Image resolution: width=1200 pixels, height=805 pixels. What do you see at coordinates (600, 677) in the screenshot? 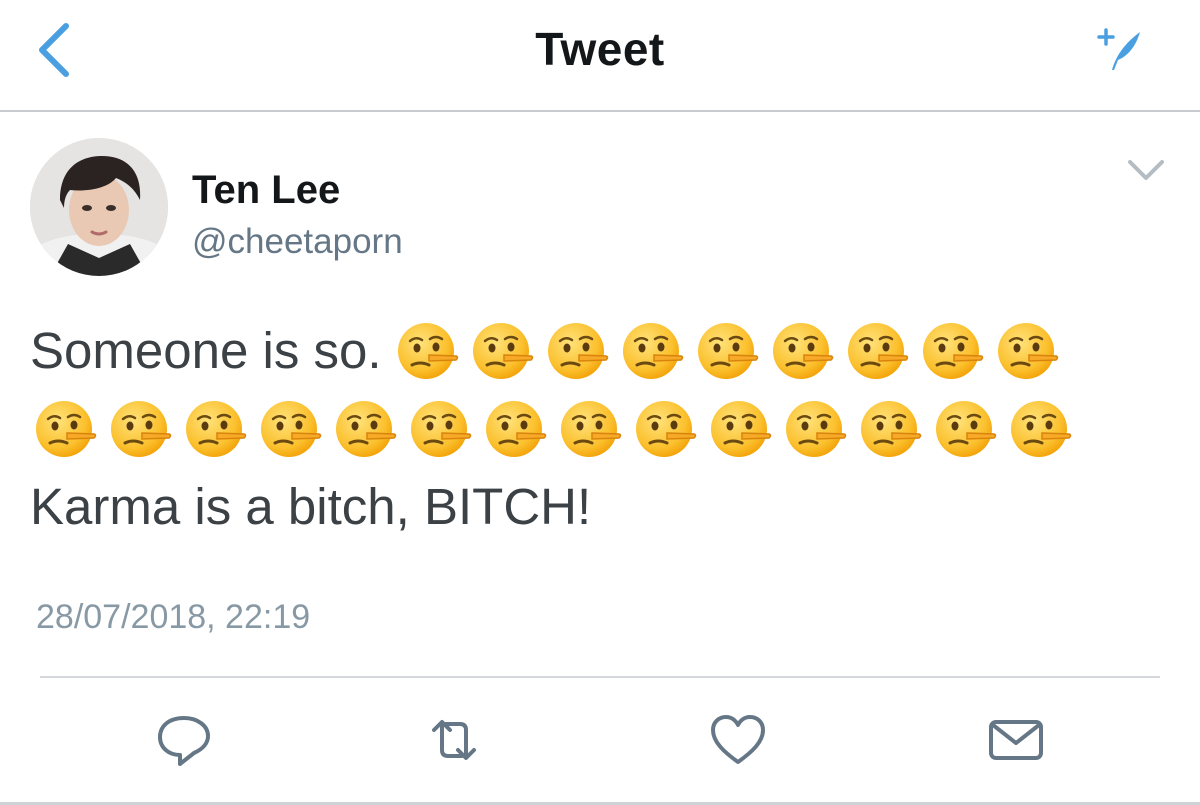
I see `divider` at bounding box center [600, 677].